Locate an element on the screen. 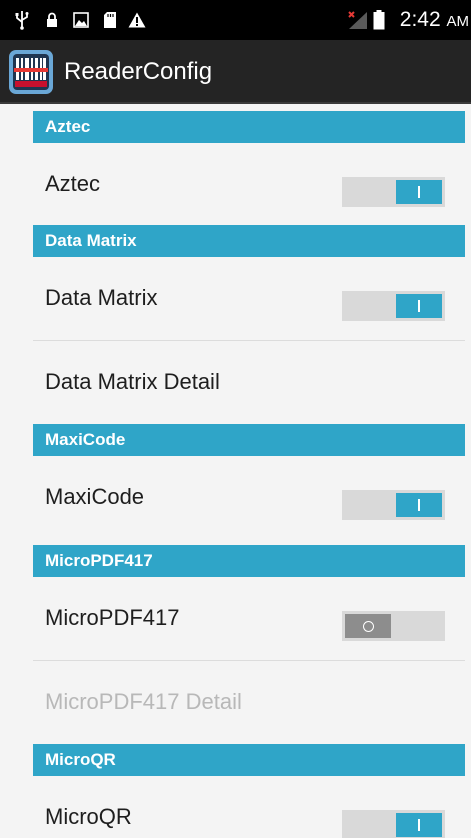 This screenshot has width=471, height=838. section-header-data-matrix: Data Matrix is located at coordinates (249, 241).